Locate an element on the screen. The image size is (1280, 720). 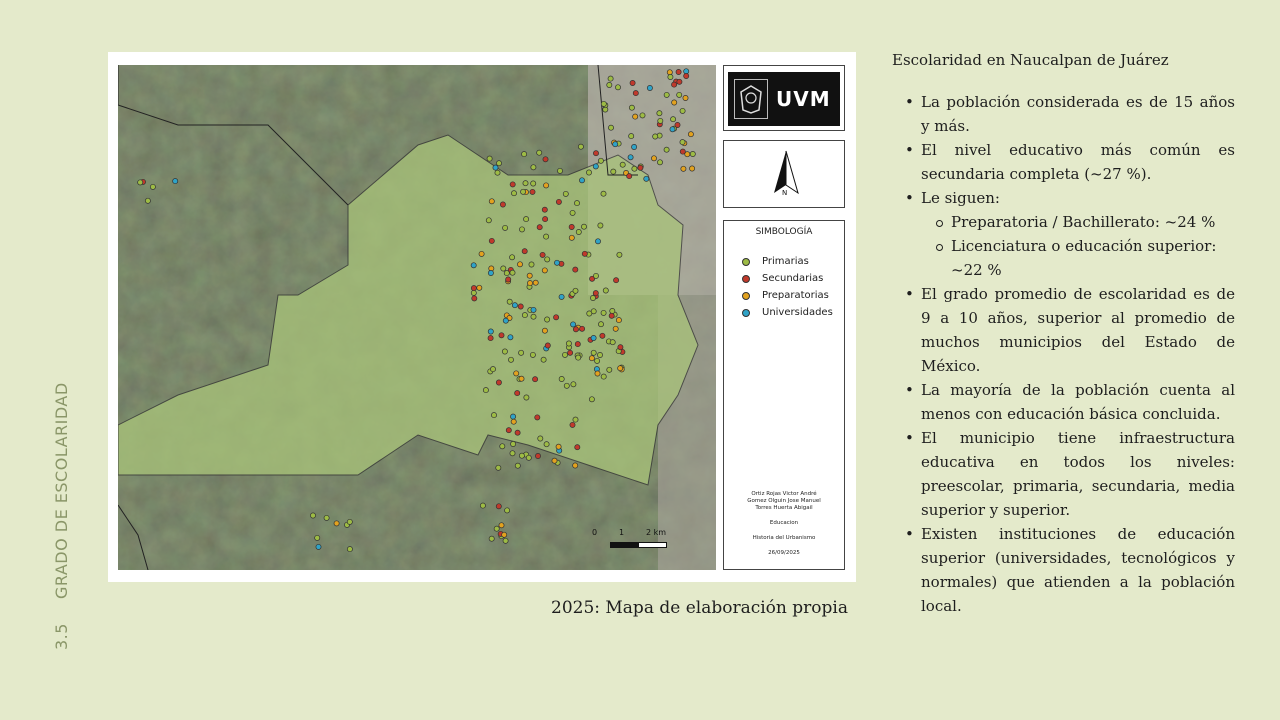
legend-dot is located at coordinates (746, 278).